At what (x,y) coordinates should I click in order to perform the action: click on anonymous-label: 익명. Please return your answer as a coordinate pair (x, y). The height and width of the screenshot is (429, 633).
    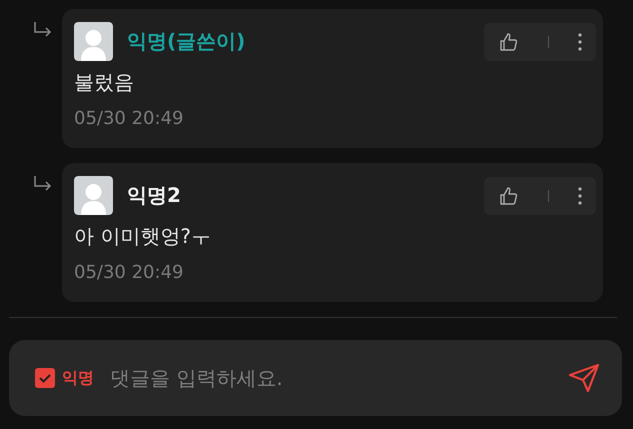
    Looking at the image, I should click on (78, 378).